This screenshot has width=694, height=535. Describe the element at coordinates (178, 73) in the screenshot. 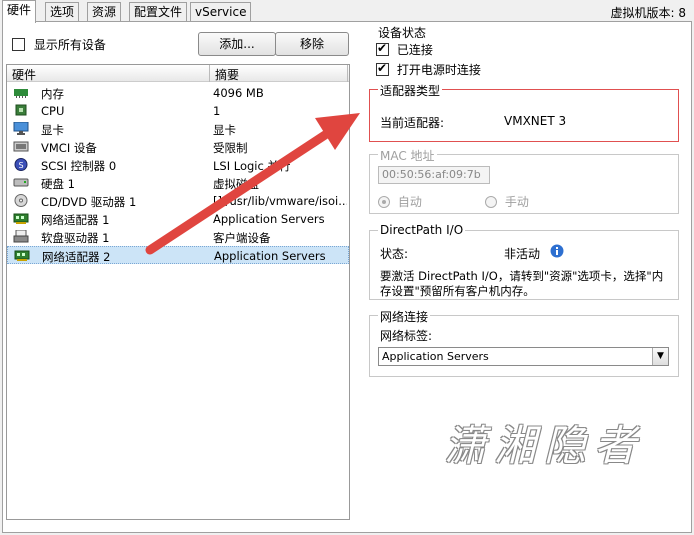

I see `hardware-list-header: 硬件 摘要` at that location.